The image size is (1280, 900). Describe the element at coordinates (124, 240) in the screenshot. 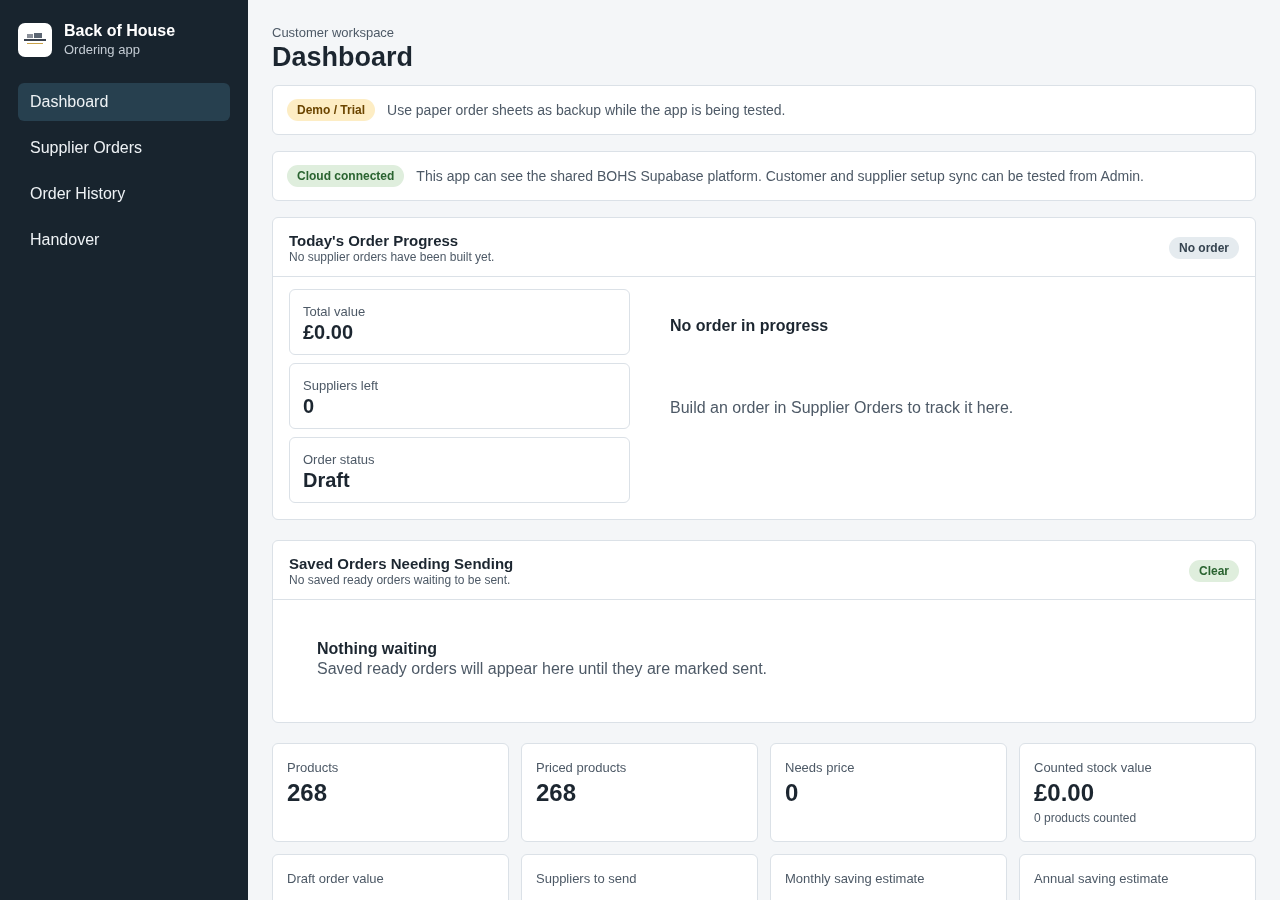

I see `nav-item: Handover` at that location.